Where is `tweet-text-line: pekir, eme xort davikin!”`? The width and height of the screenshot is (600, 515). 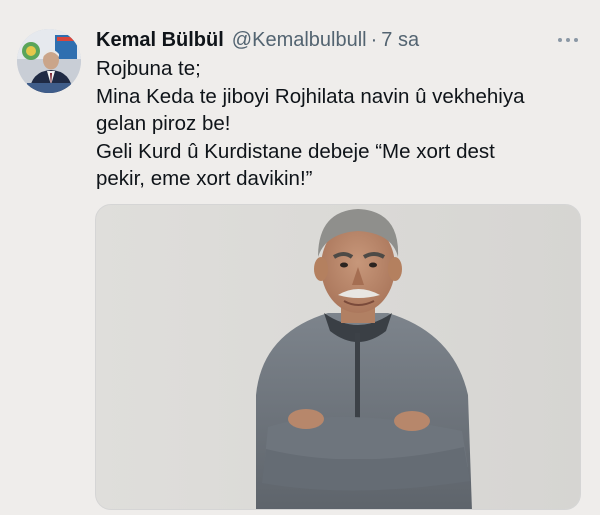 tweet-text-line: pekir, eme xort davikin!” is located at coordinates (204, 178).